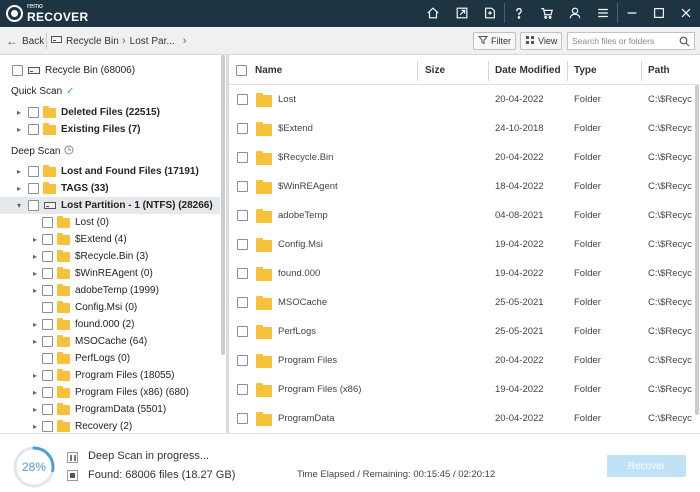 Image resolution: width=700 pixels, height=492 pixels. What do you see at coordinates (110, 129) in the screenshot?
I see `tree-item-existing-files: ▸ Existing Files (7)` at bounding box center [110, 129].